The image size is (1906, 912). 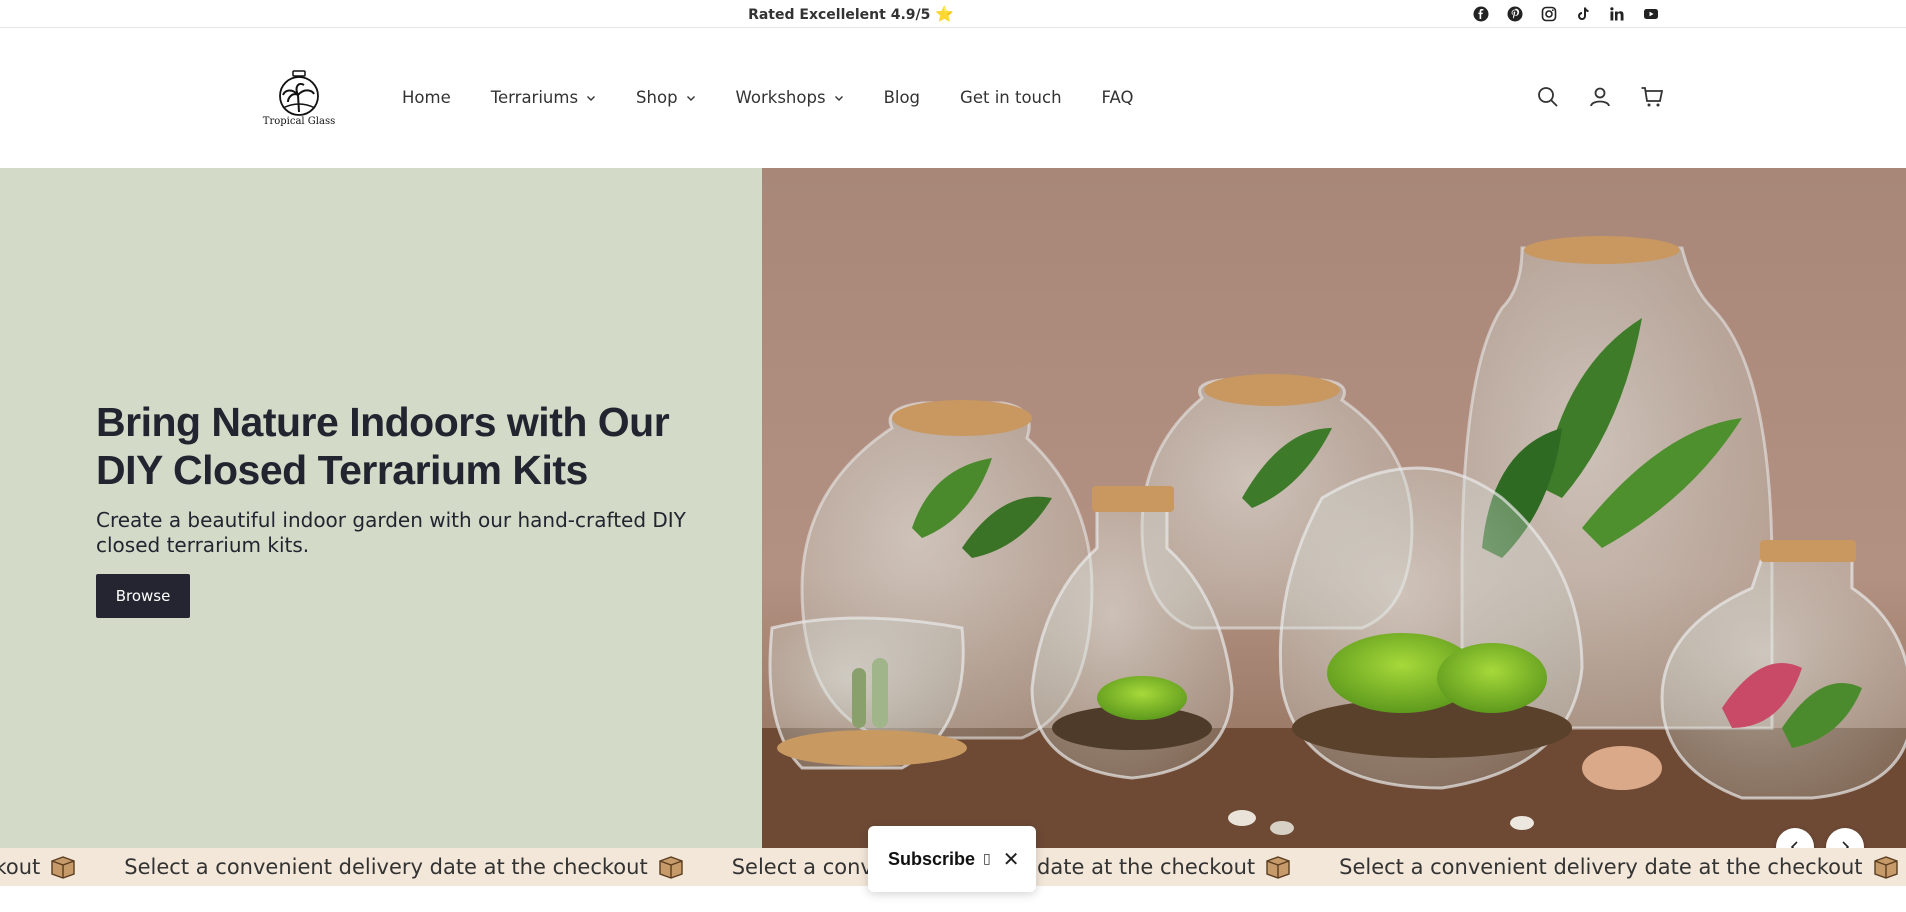 I want to click on account-icon, so click(x=1600, y=97).